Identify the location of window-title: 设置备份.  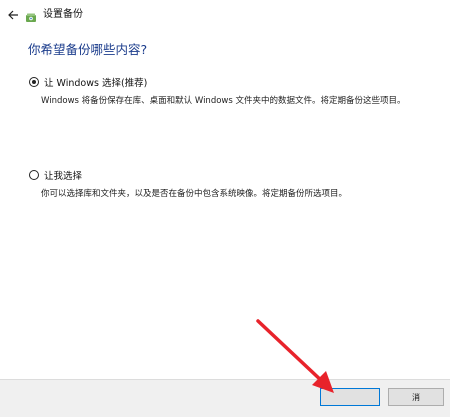
(63, 14).